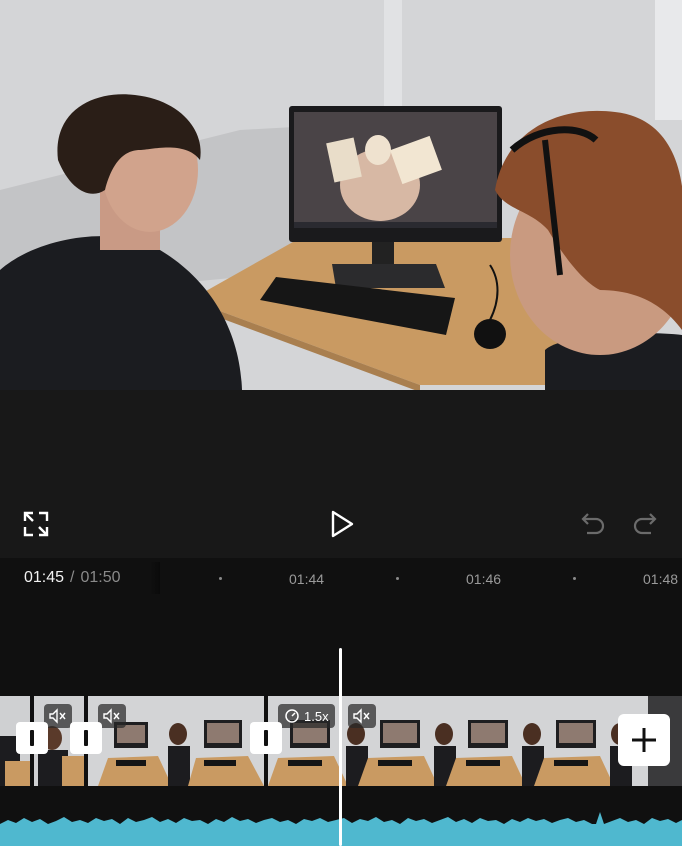 This screenshot has width=682, height=846. I want to click on ruler-divider, so click(155, 578).